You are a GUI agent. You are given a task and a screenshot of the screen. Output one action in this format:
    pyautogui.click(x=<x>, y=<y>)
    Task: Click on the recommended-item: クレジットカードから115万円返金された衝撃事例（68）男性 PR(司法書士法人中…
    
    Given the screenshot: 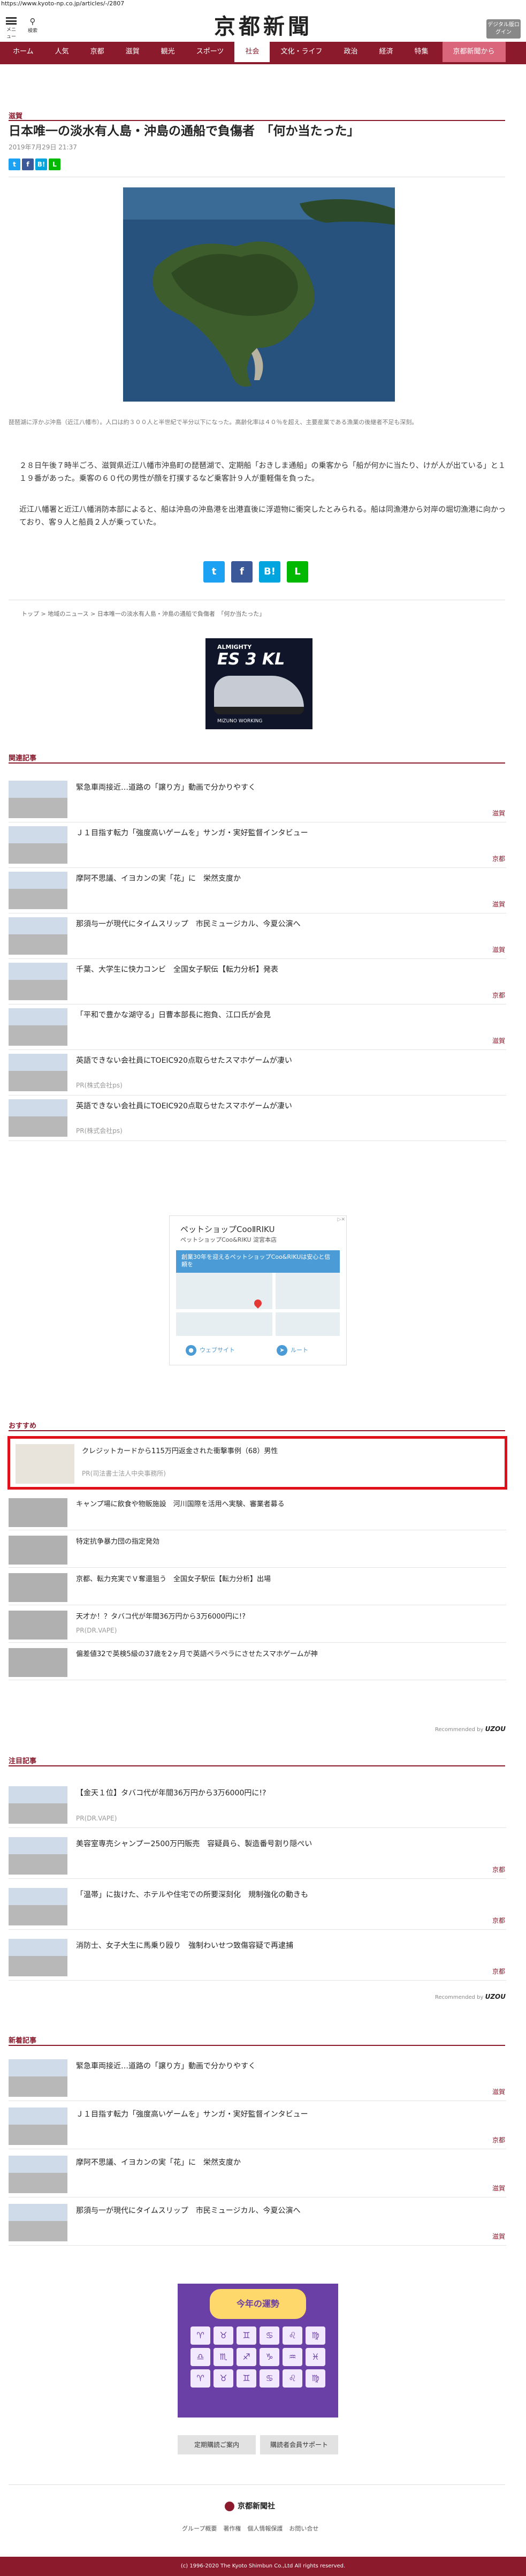 What is the action you would take?
    pyautogui.click(x=257, y=1463)
    